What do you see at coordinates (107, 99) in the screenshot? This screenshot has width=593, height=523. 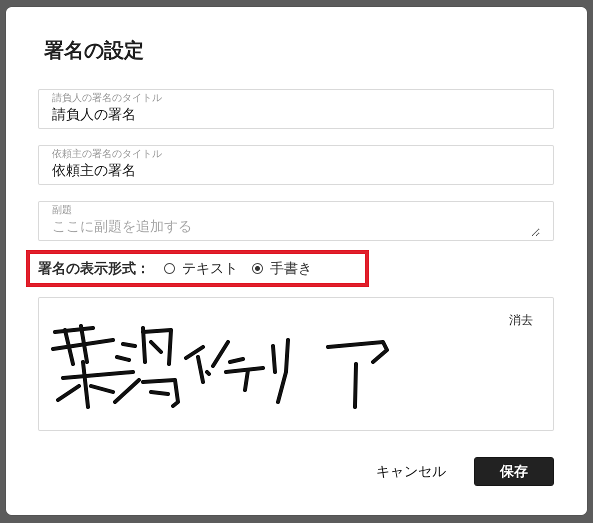 I see `field-label: 請負人の署名のタイトル` at bounding box center [107, 99].